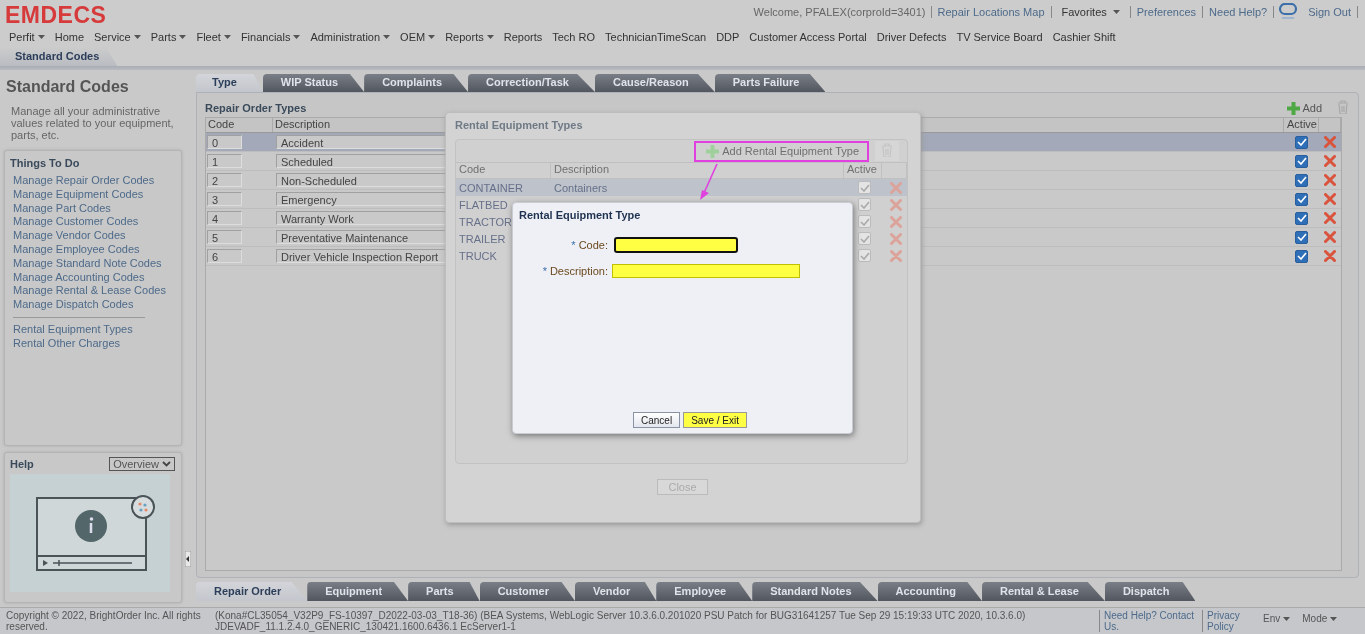  What do you see at coordinates (621, 621) in the screenshot?
I see `version-text: (Kona#CL35054_V32P9_FS-10397_D2022-03-03_T18-36) (BEA Systems, WebLogic Server 10.3.6.0.201020 PSU Patch for BUG31641257 Tue Sep 29 15:19:33 UTC 2020, 10.3.6.0) JDEVADF_11.1.2.4.0_GENERIC_130421.1600.6436.1 EcServer1-1` at bounding box center [621, 621].